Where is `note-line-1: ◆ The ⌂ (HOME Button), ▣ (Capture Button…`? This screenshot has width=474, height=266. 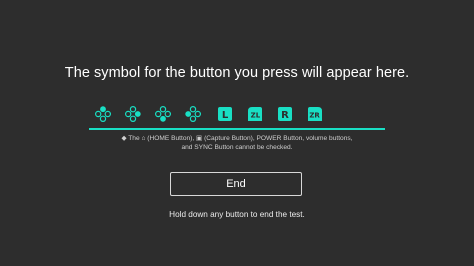 note-line-1: ◆ The ⌂ (HOME Button), ▣ (Capture Button… is located at coordinates (237, 138).